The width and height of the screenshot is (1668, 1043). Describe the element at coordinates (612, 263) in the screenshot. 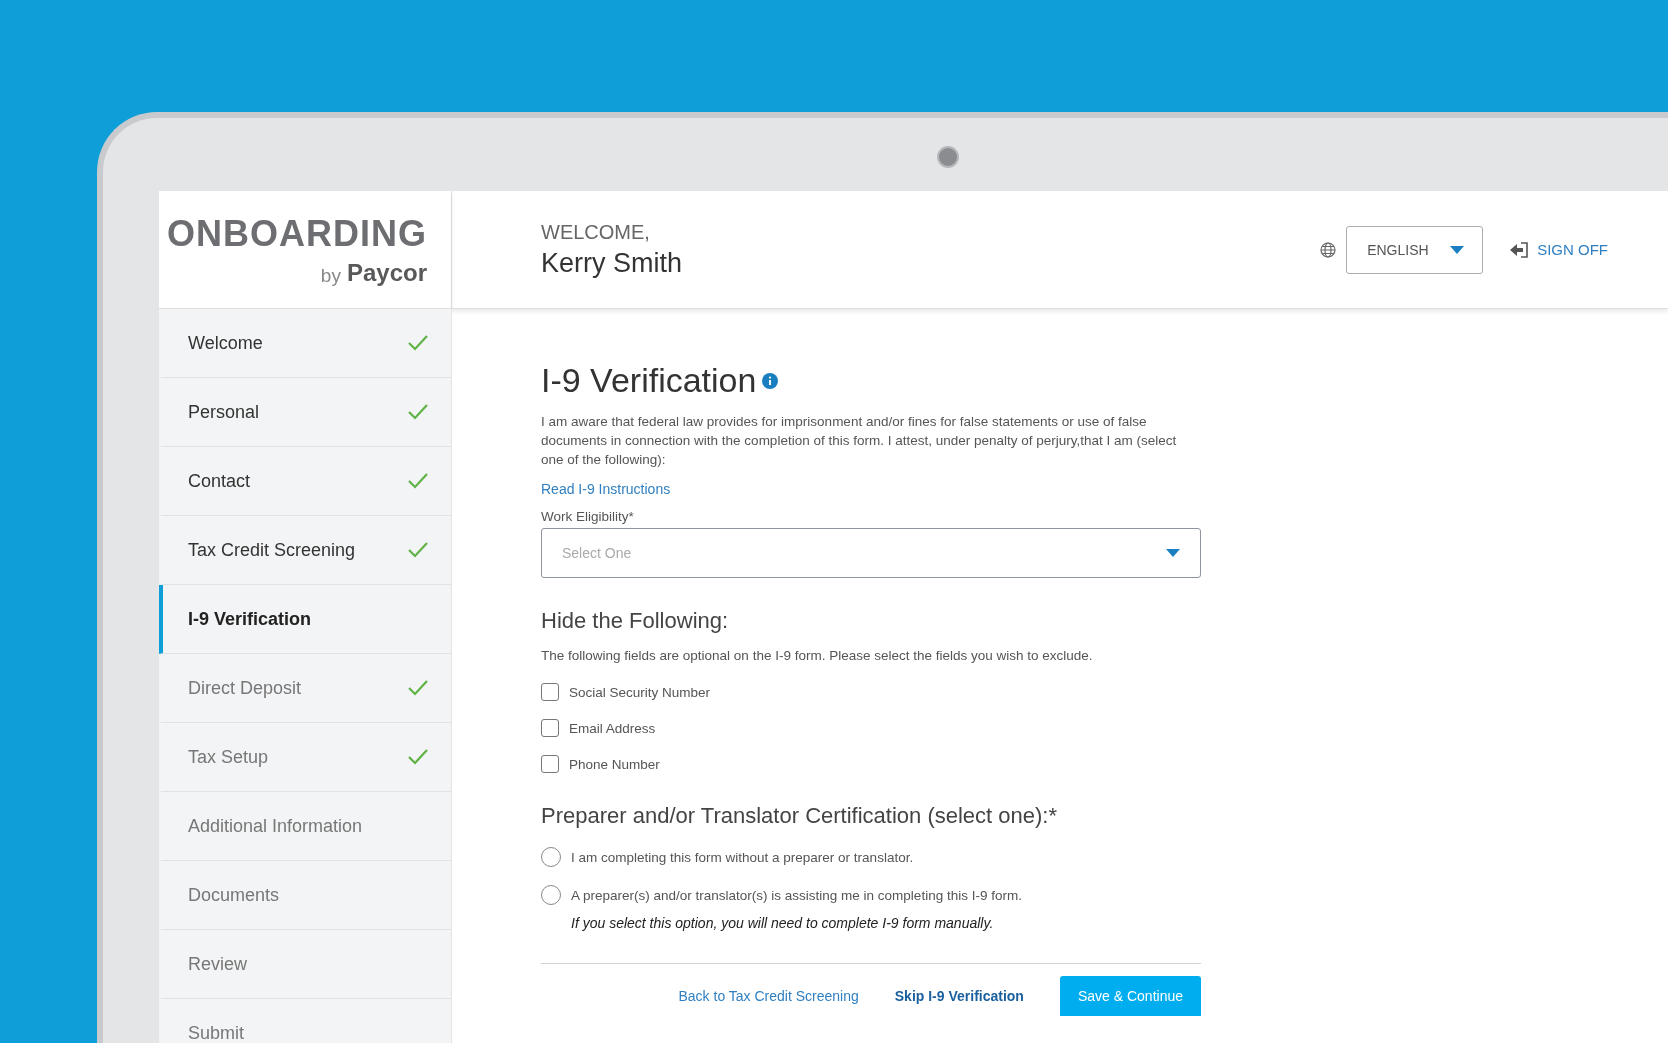

I see `user-name: Kerry Smith` at that location.